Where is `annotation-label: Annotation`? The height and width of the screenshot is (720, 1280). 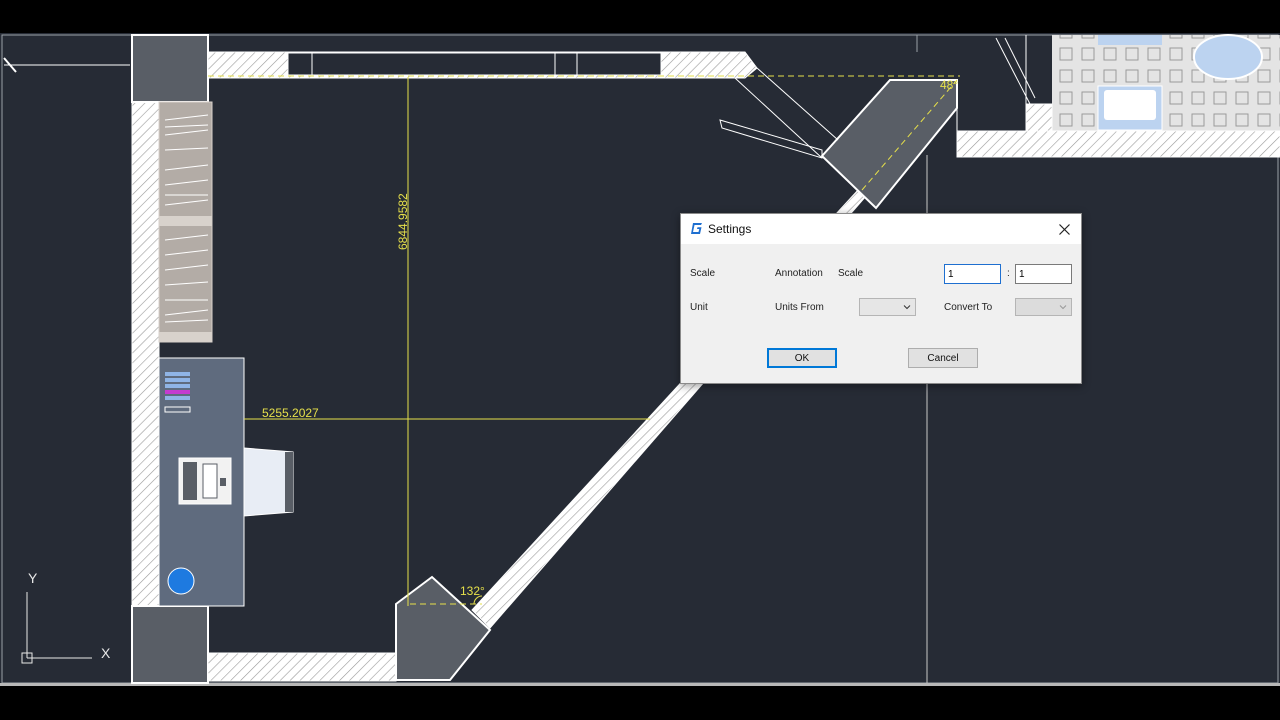 annotation-label: Annotation is located at coordinates (799, 273).